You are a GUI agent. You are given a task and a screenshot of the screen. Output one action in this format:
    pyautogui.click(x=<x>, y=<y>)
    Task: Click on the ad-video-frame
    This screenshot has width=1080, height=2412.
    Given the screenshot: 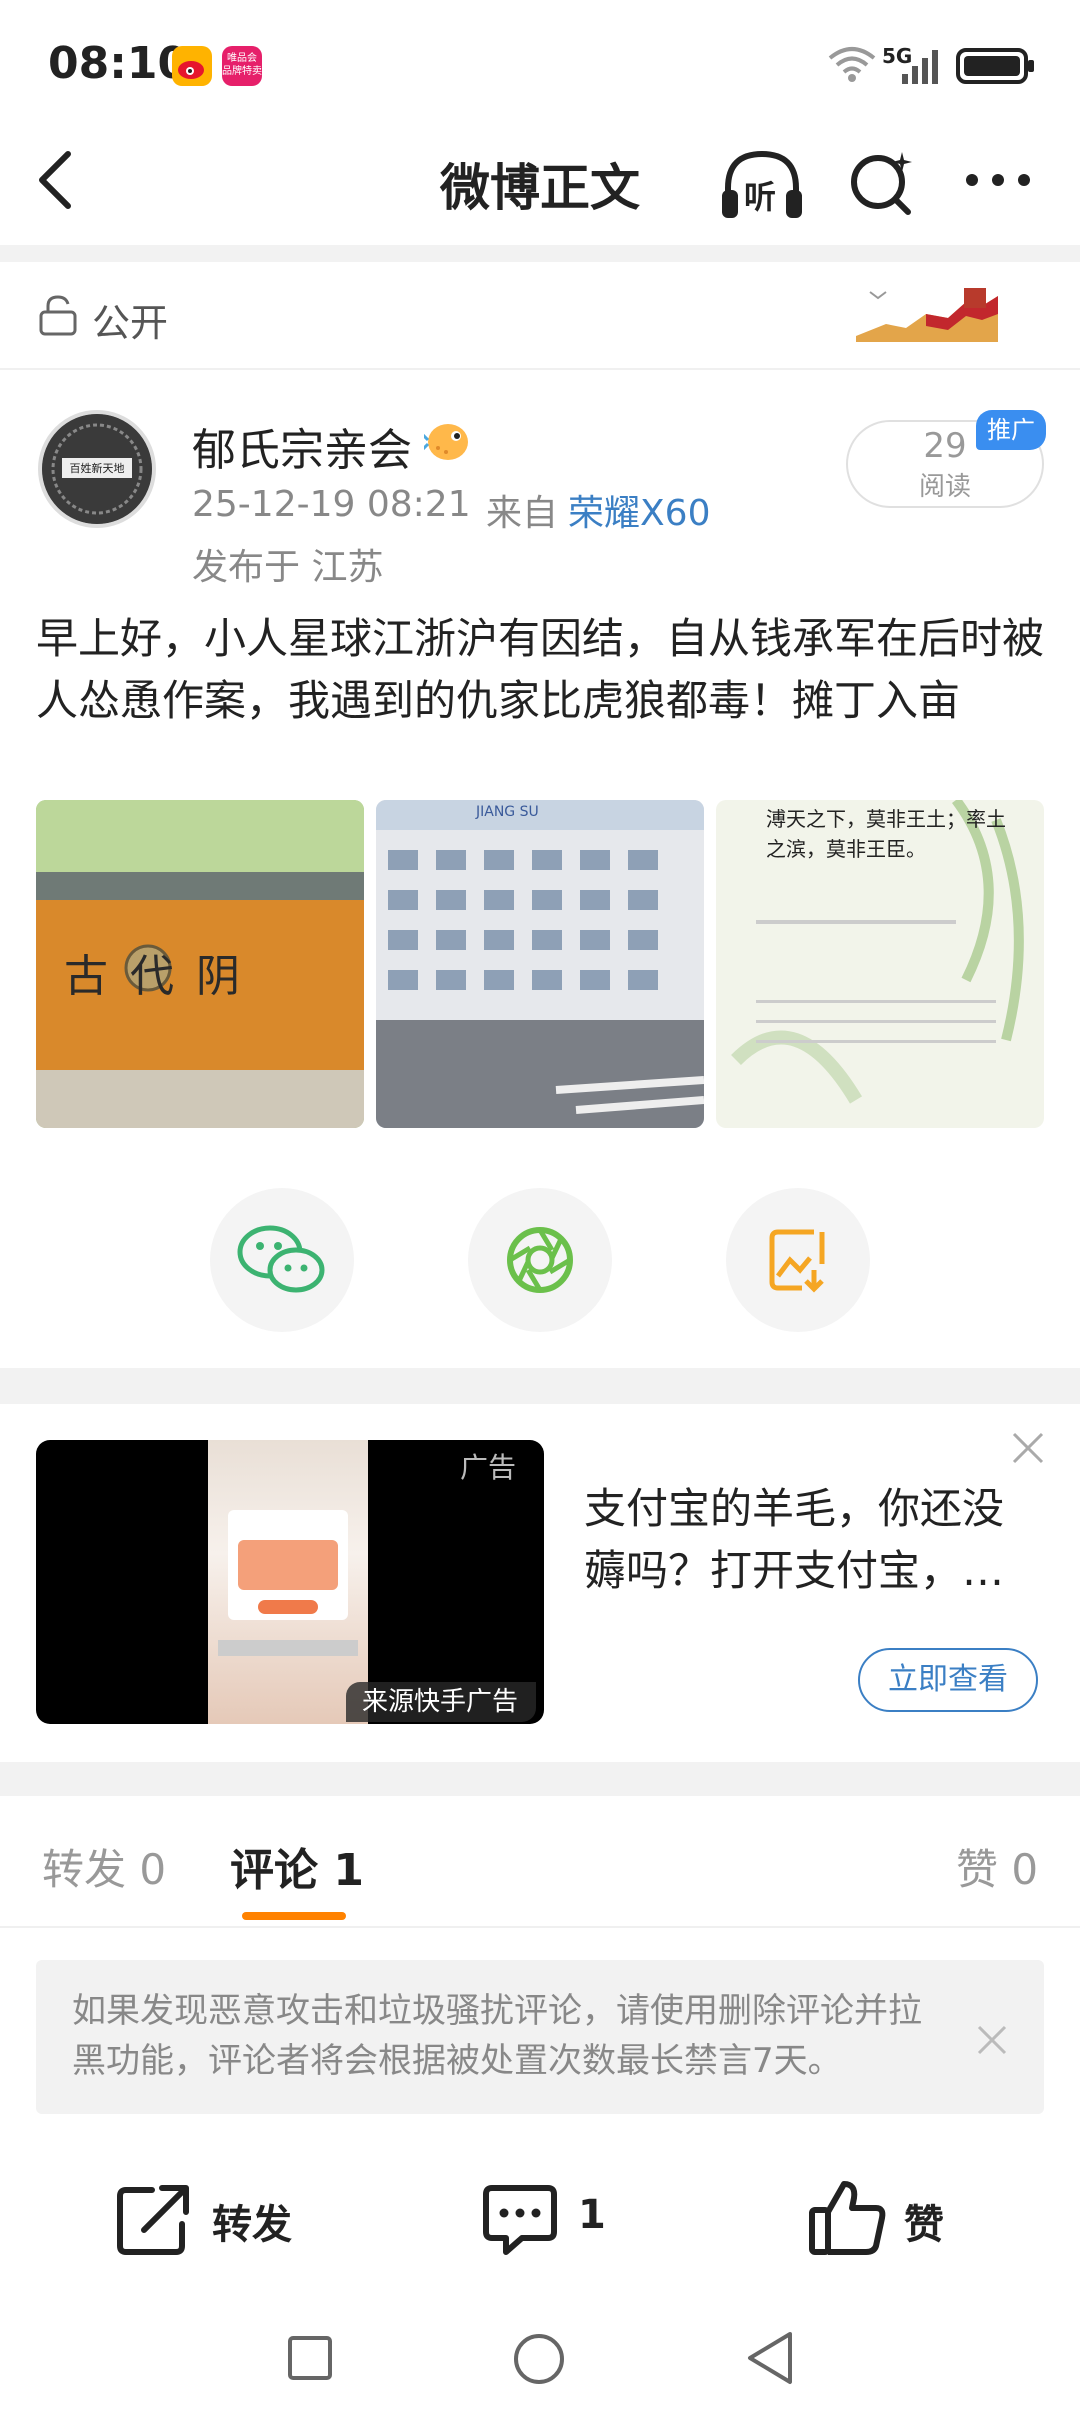 What is the action you would take?
    pyautogui.click(x=288, y=1582)
    